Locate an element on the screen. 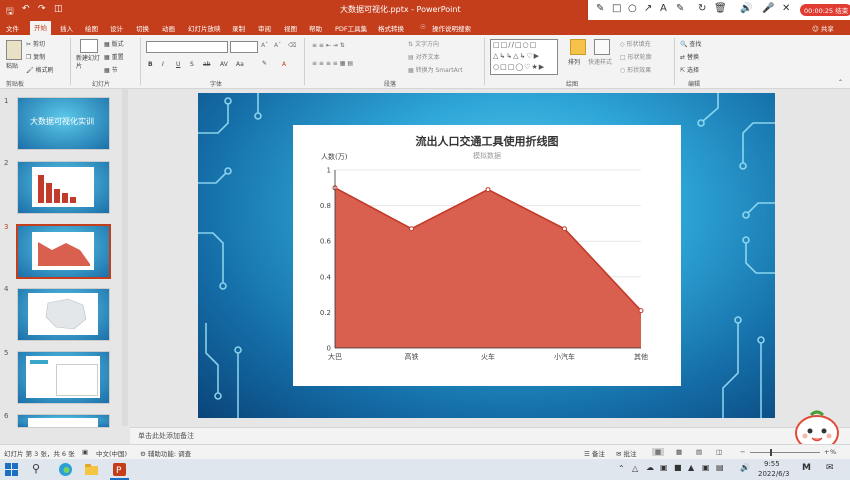 The width and height of the screenshot is (850, 480). notification-icon: ✉ is located at coordinates (830, 468).